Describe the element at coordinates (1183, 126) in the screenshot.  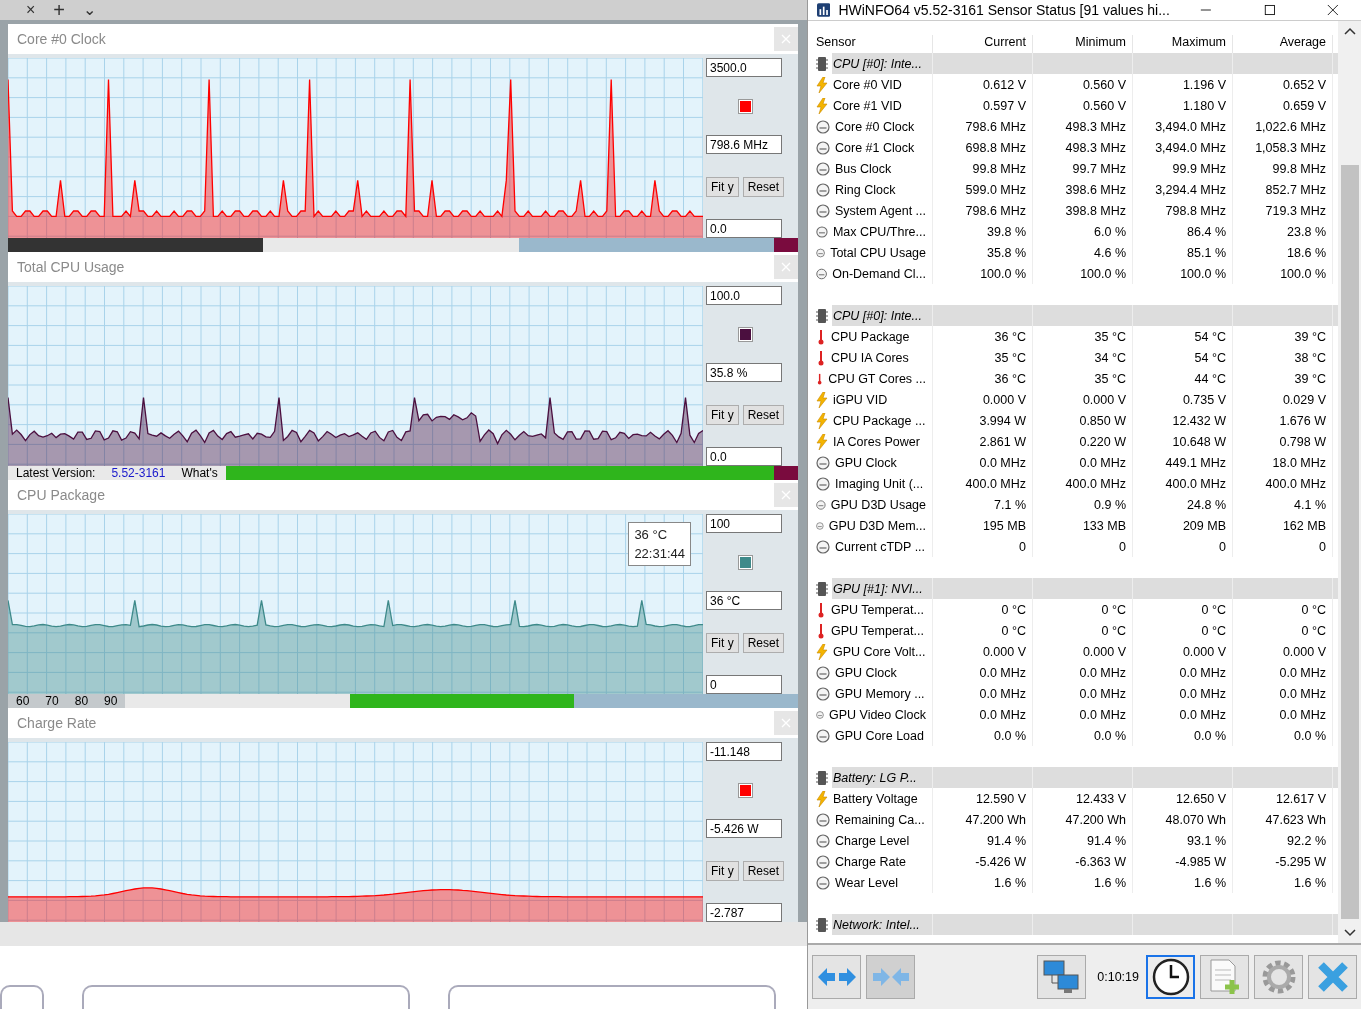
I see `table-cell: 3,494.0 MHz` at that location.